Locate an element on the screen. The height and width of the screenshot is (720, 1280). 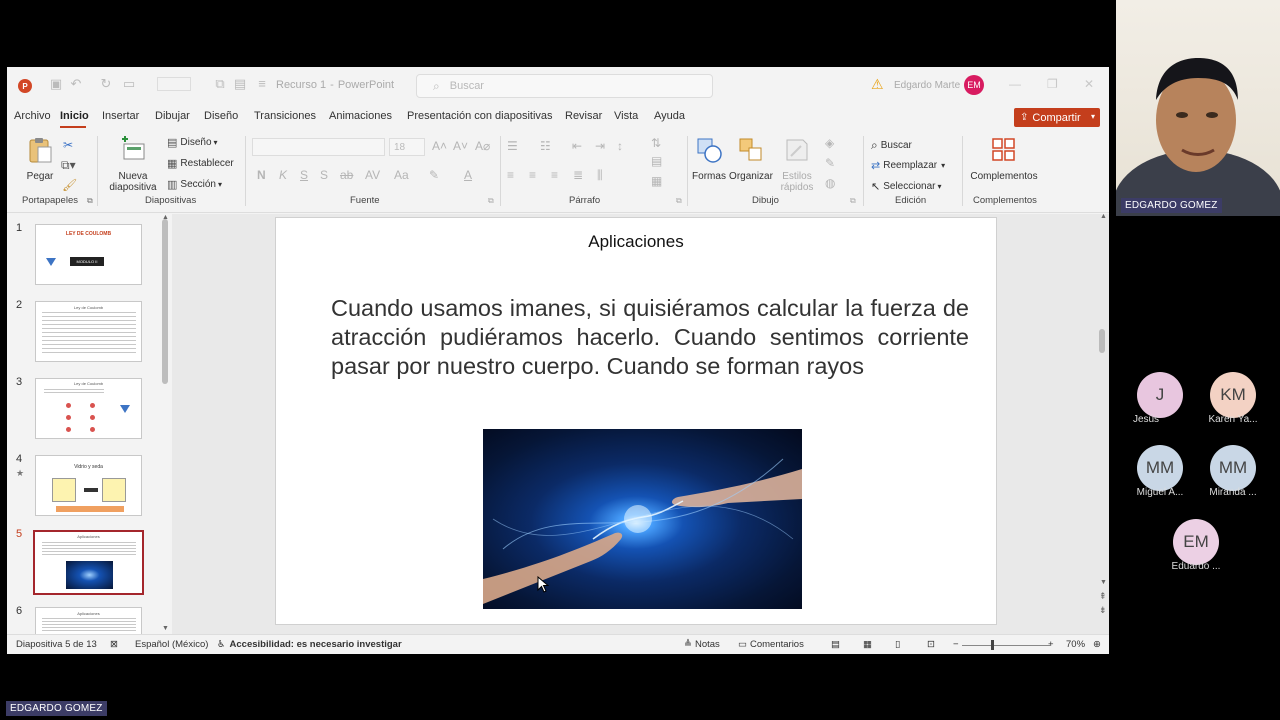
warning-icon: ⚠ is located at coordinates (878, 84).